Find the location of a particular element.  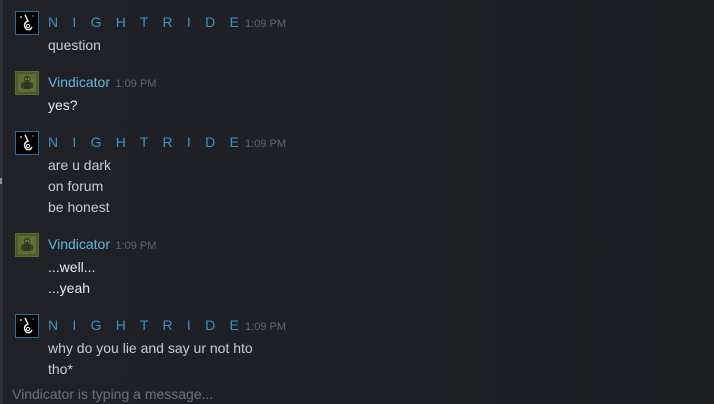

message-line: are u dark is located at coordinates (80, 165).